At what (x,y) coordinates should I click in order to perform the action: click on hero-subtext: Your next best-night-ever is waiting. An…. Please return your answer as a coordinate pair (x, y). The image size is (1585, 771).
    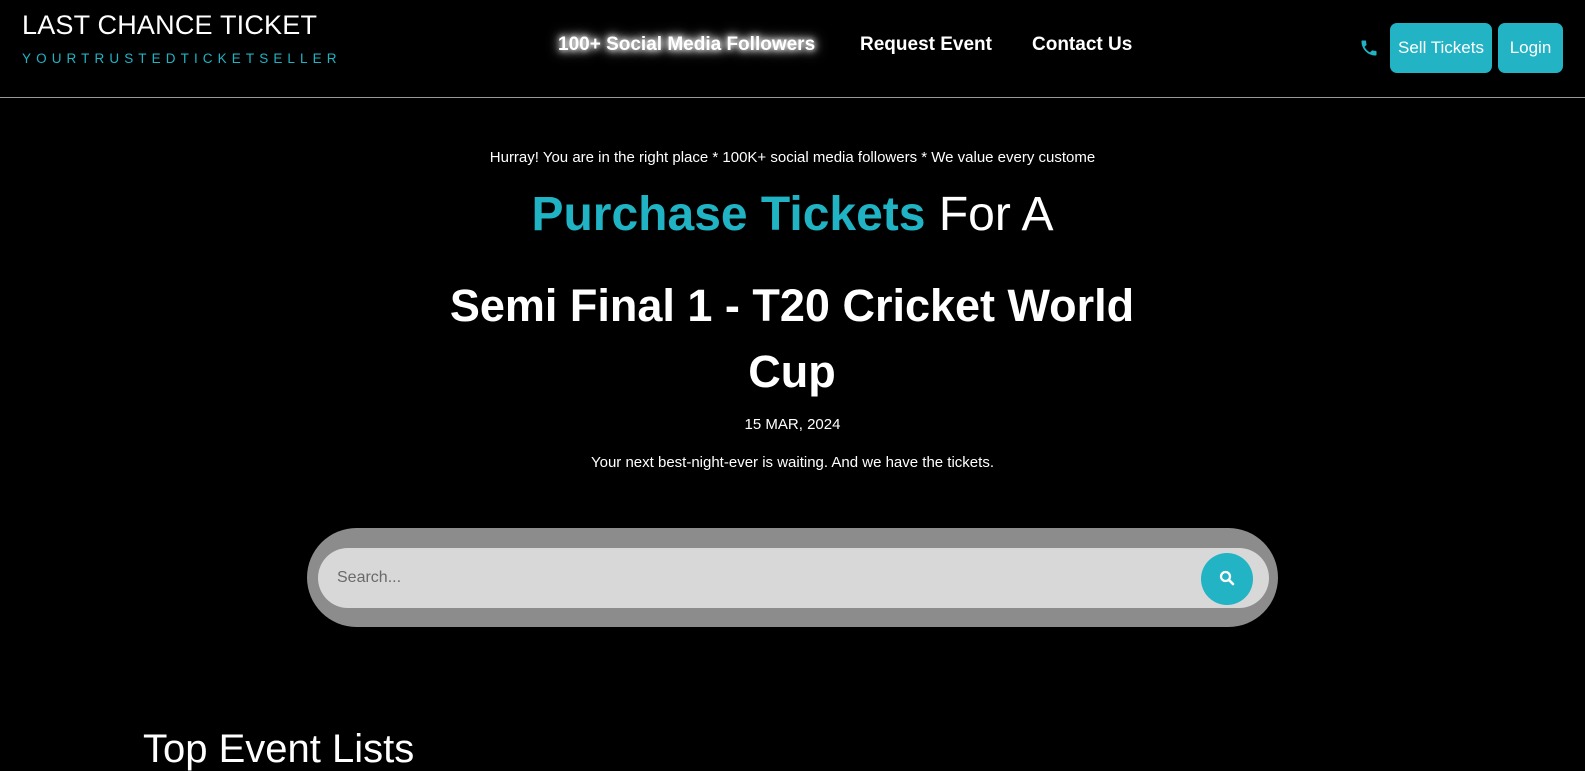
    Looking at the image, I should click on (792, 462).